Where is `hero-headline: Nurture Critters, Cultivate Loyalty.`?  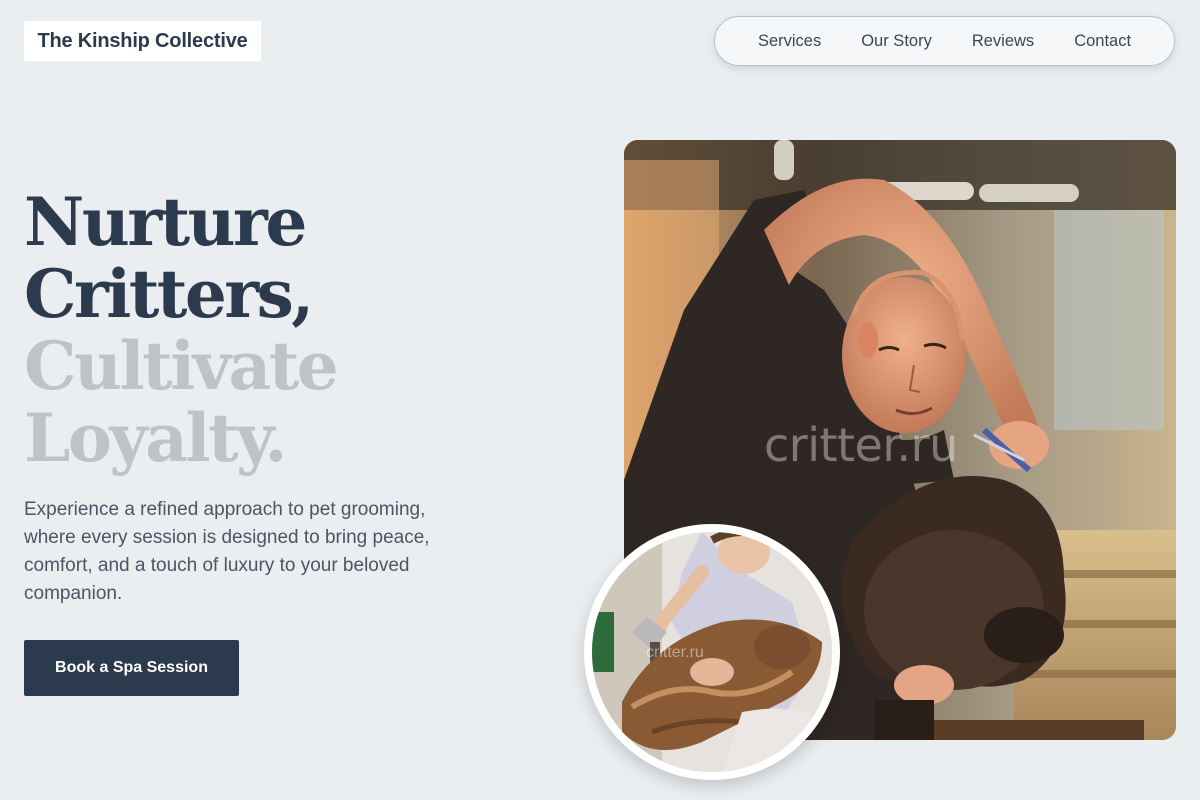
hero-headline: Nurture Critters, Cultivate Loyalty. is located at coordinates (181, 330).